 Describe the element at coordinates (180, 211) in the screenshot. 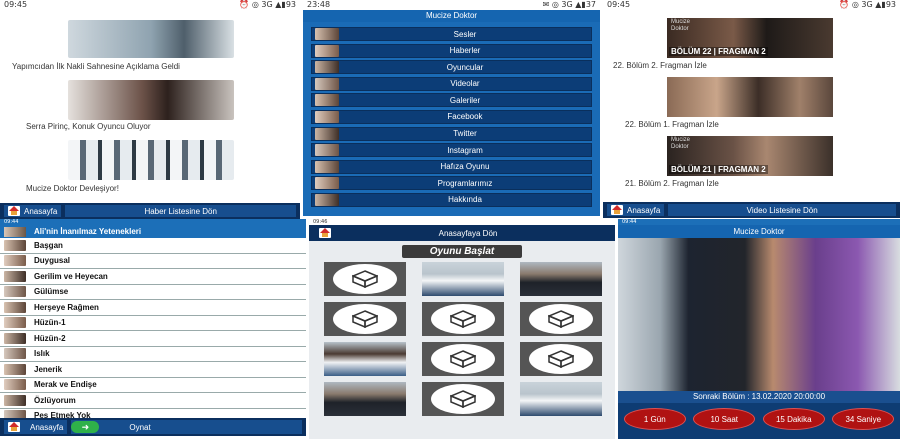

I see `back-to-news-list-button: Haber Listesine Dön` at that location.